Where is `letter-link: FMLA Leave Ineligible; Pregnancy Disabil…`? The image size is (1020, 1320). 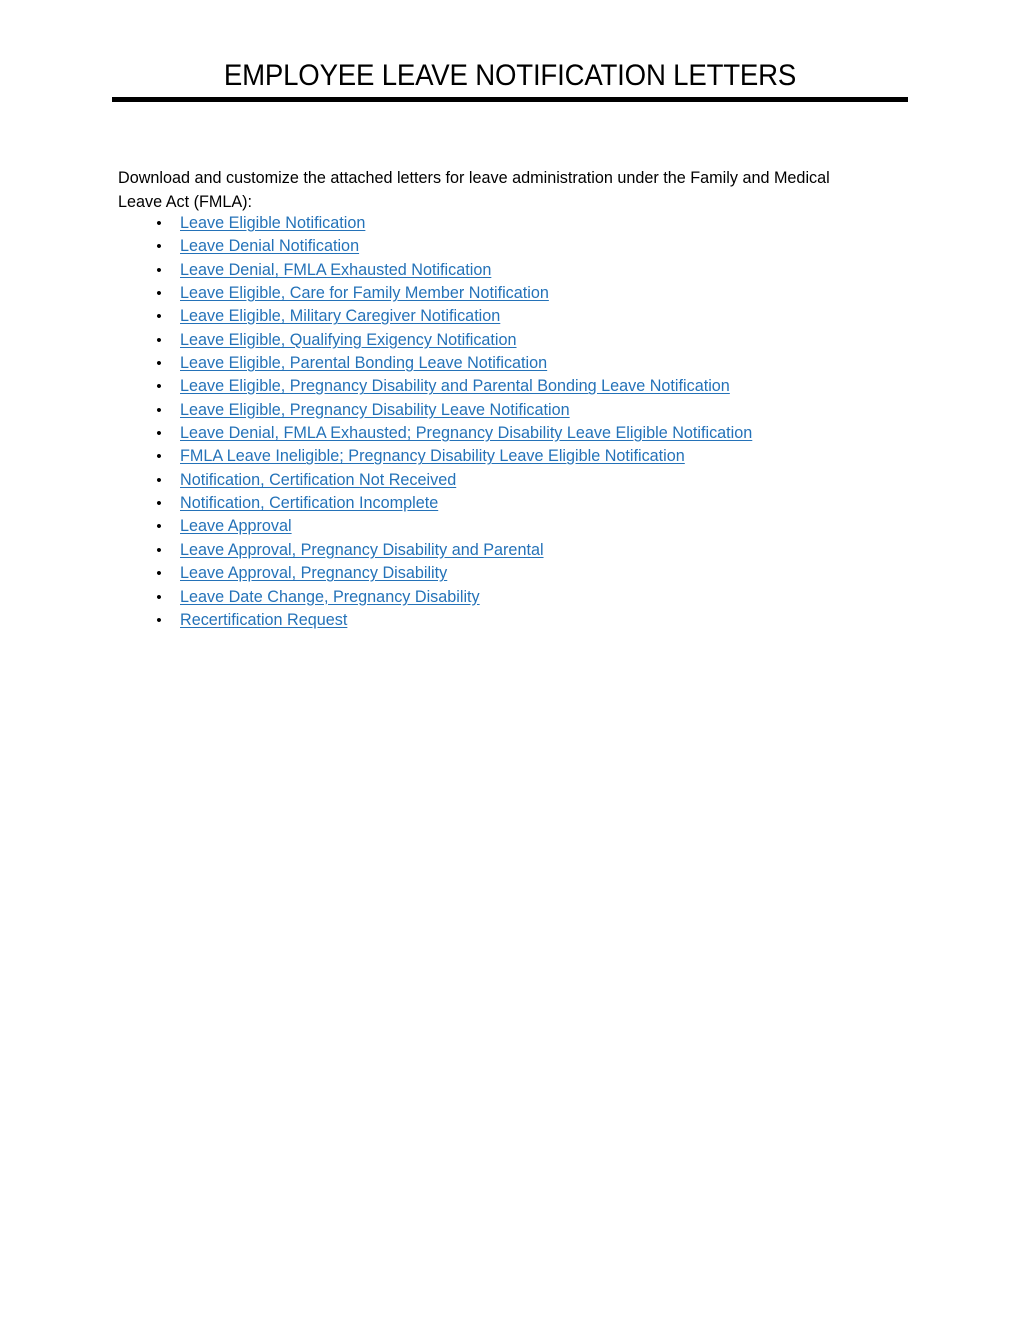
letter-link: FMLA Leave Ineligible; Pregnancy Disabil… is located at coordinates (432, 456).